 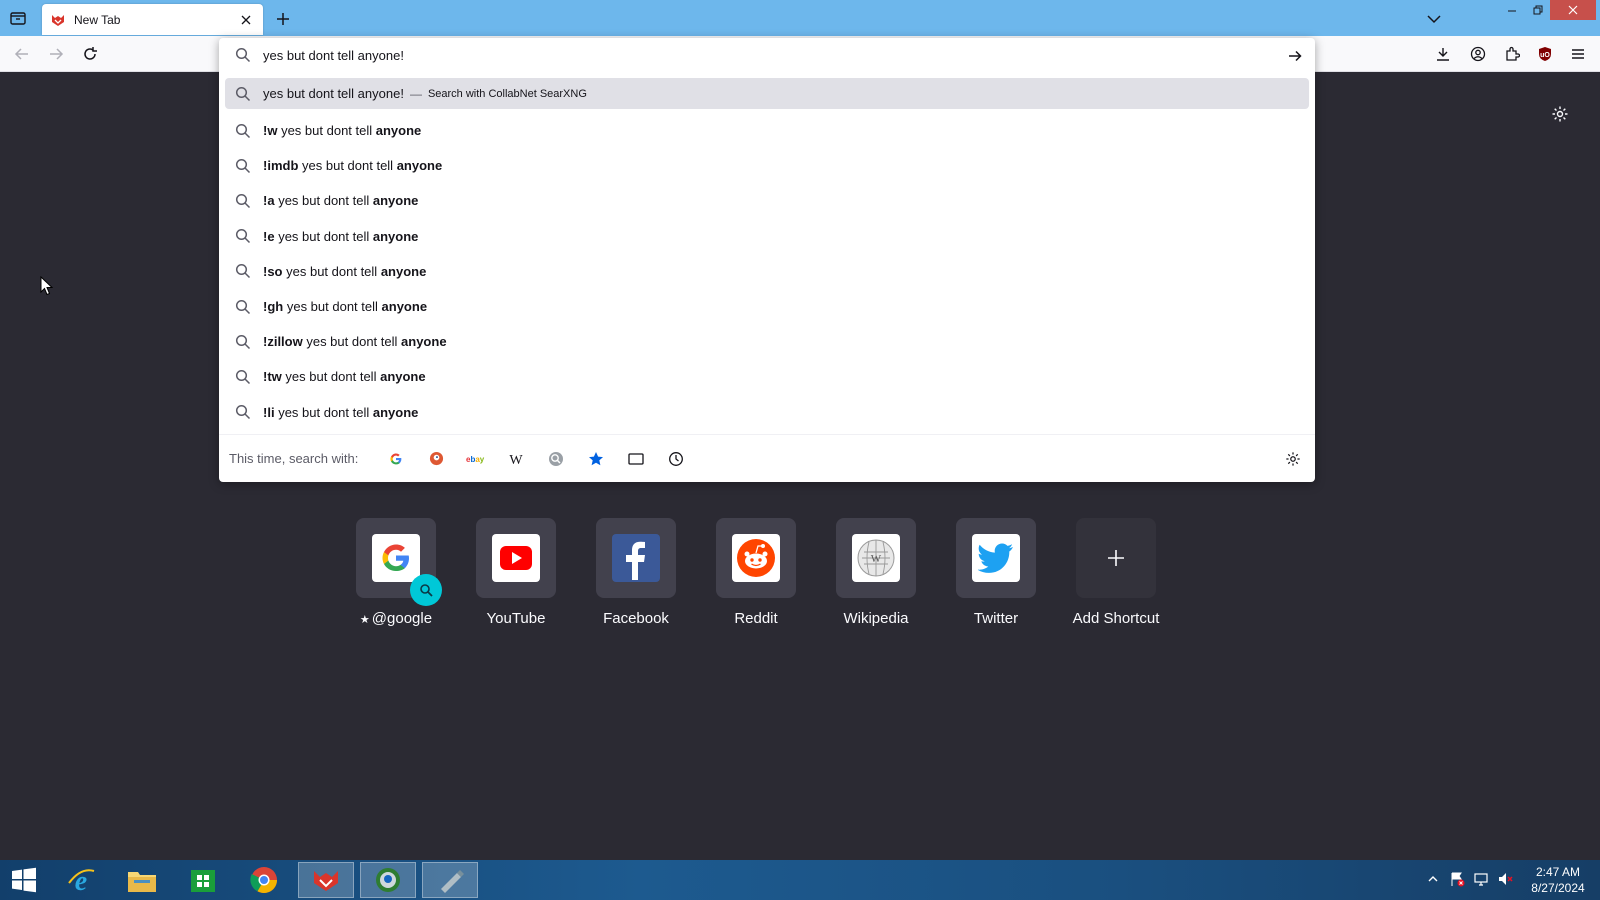 I want to click on search-settings-button, so click(x=1293, y=459).